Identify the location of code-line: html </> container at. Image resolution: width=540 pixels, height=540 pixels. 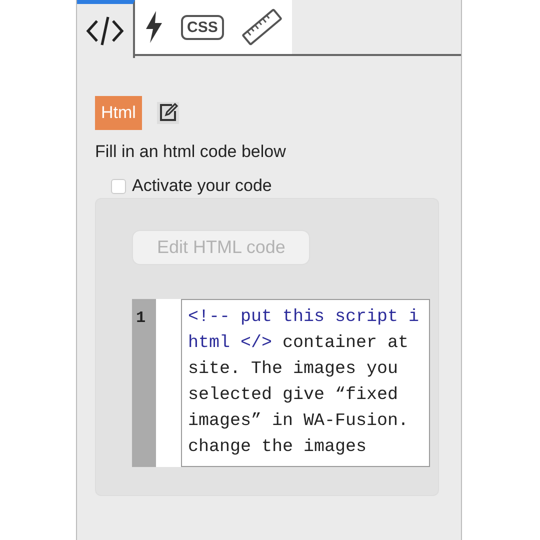
(299, 343).